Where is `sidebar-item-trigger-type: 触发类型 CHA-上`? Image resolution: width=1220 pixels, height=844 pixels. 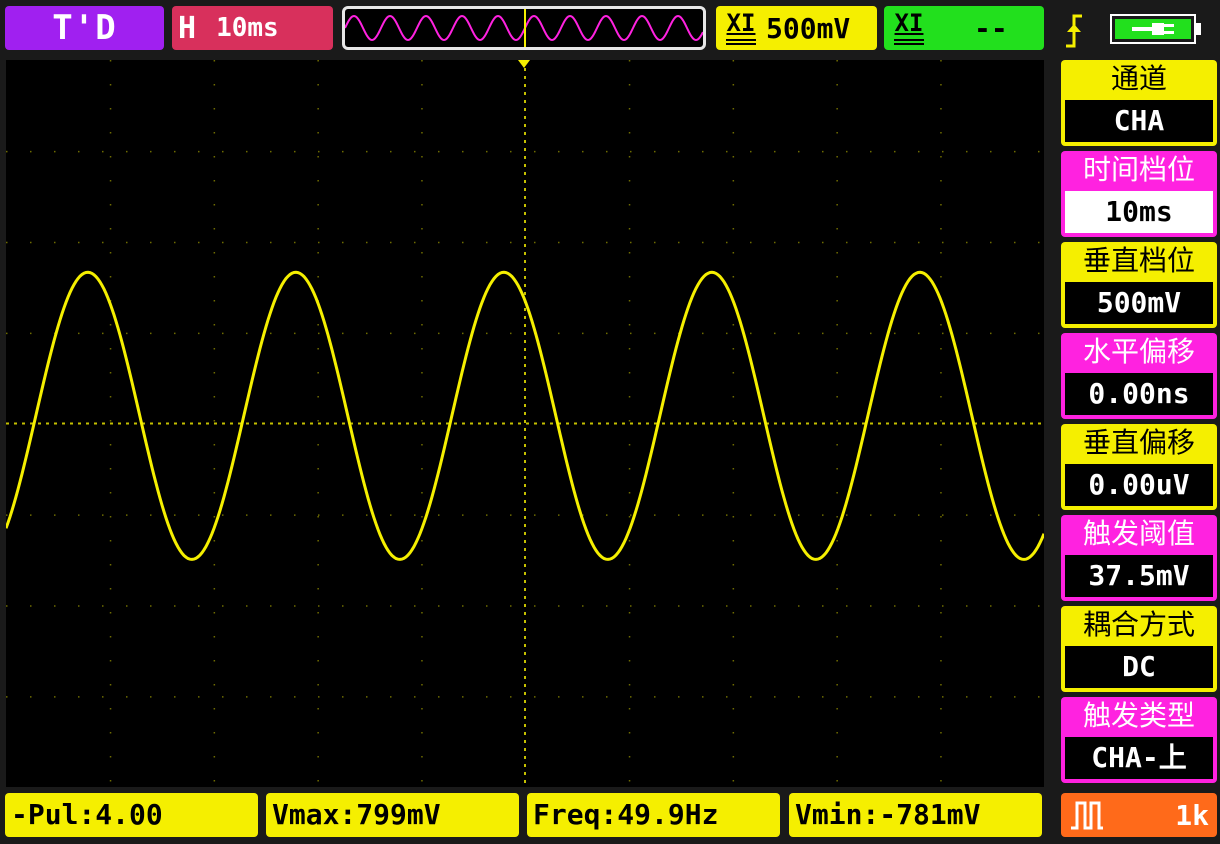
sidebar-item-trigger-type: 触发类型 CHA-上 is located at coordinates (1139, 740).